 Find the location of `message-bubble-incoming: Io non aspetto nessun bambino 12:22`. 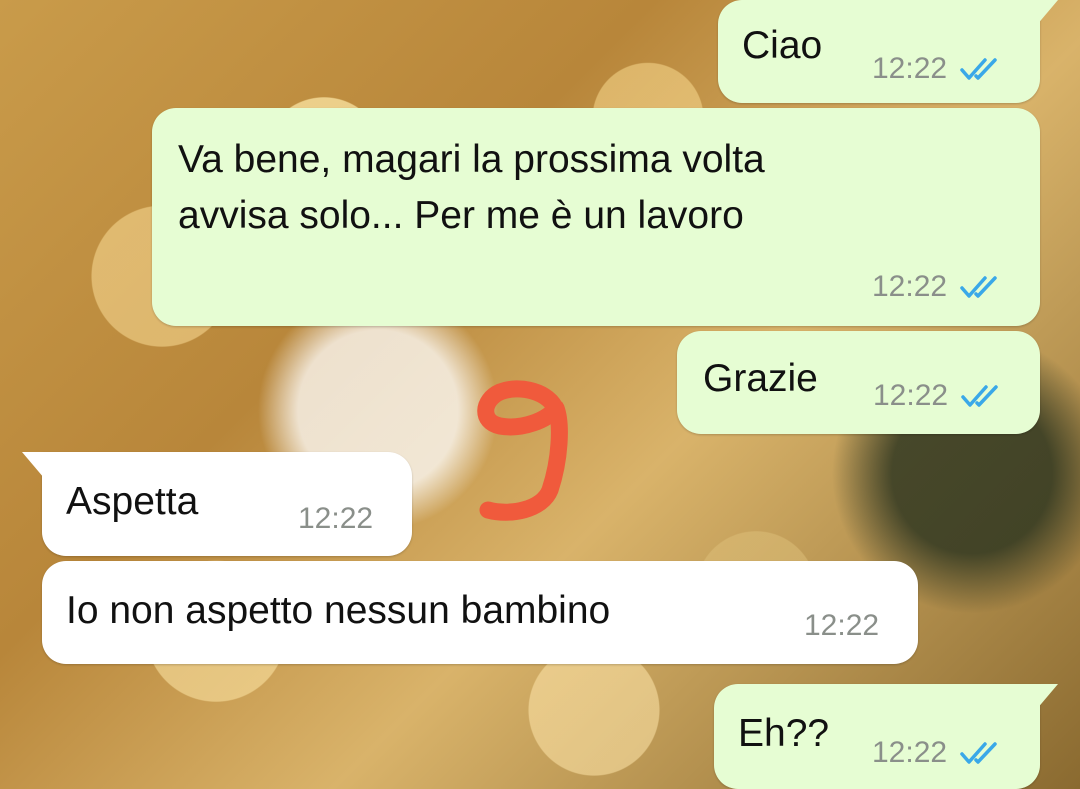

message-bubble-incoming: Io non aspetto nessun bambino 12:22 is located at coordinates (480, 612).